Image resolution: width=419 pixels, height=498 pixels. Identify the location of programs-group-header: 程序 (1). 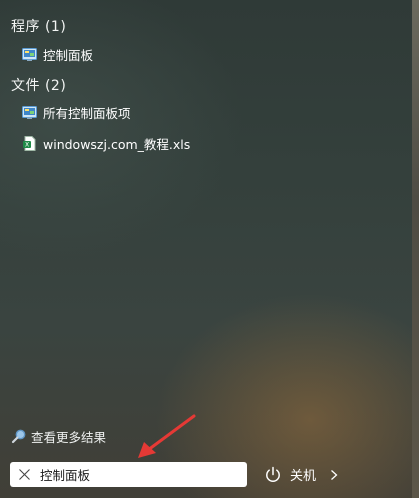
(39, 27).